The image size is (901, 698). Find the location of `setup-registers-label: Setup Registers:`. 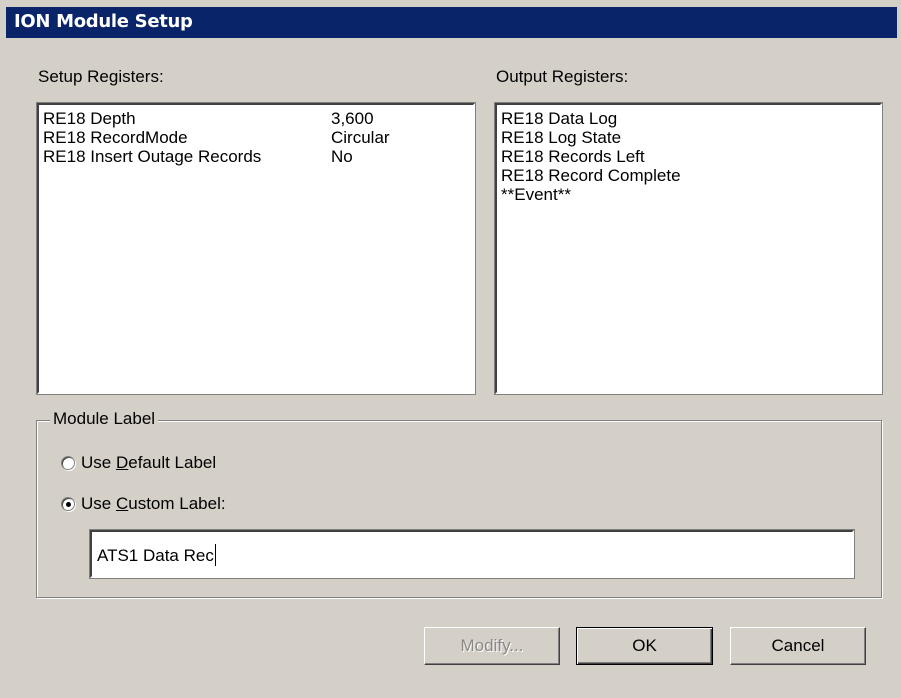

setup-registers-label: Setup Registers: is located at coordinates (101, 76).